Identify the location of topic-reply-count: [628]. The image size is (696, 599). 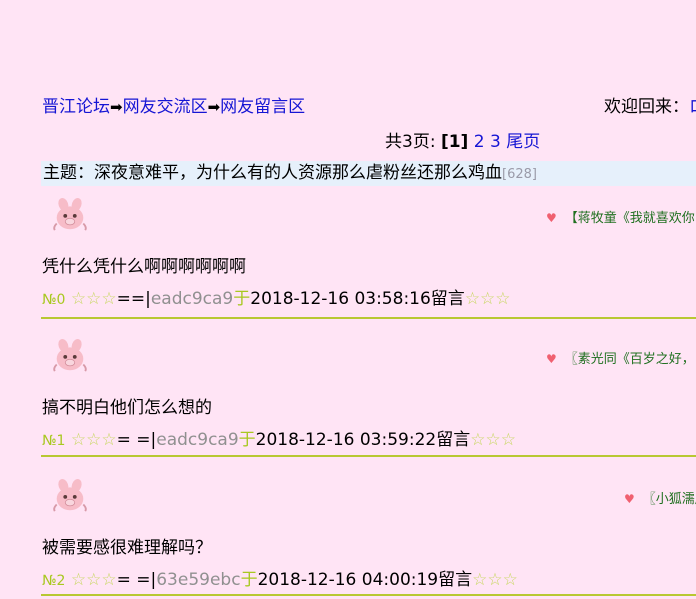
(519, 174).